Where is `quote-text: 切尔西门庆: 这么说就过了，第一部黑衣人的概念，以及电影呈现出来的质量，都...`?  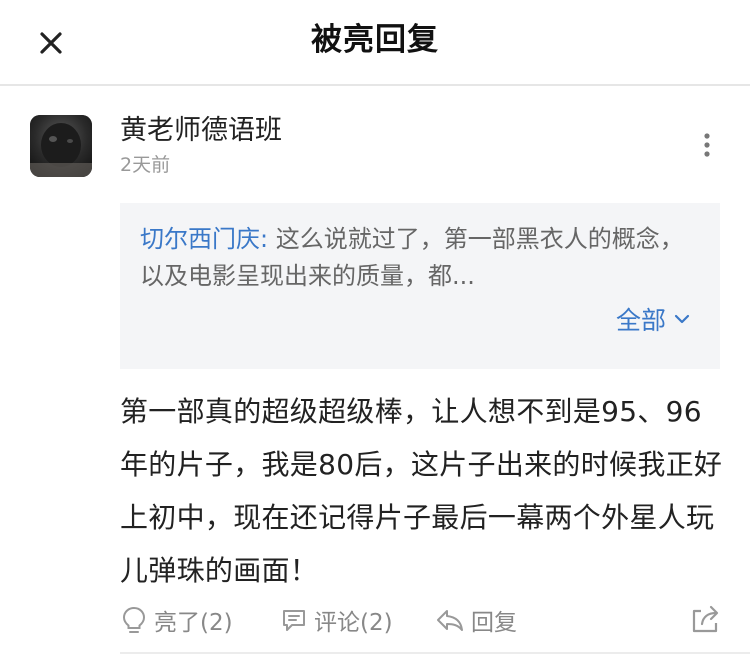
quote-text: 切尔西门庆: 这么说就过了，第一部黑衣人的概念，以及电影呈现出来的质量，都... is located at coordinates (422, 258).